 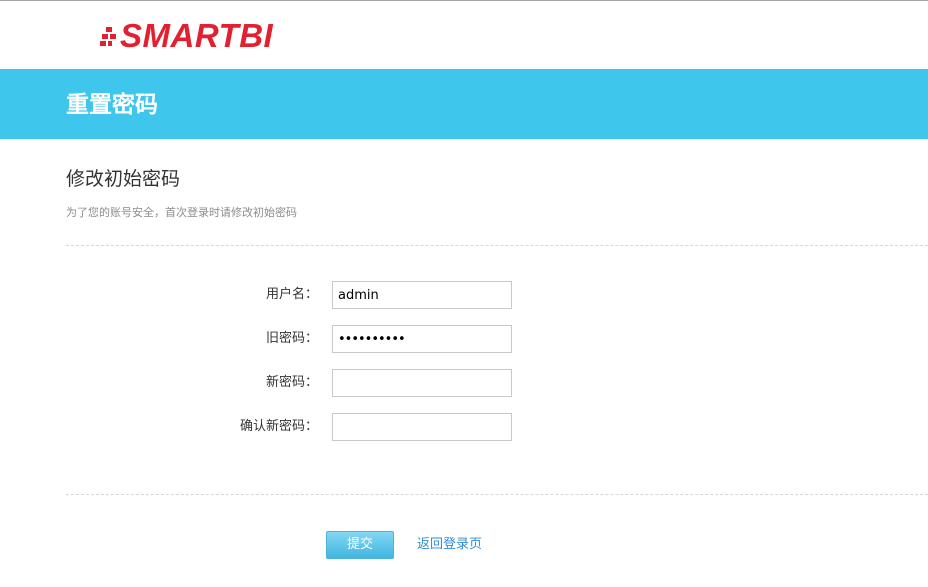 What do you see at coordinates (449, 545) in the screenshot?
I see `back-to-login-link: 返回登录页` at bounding box center [449, 545].